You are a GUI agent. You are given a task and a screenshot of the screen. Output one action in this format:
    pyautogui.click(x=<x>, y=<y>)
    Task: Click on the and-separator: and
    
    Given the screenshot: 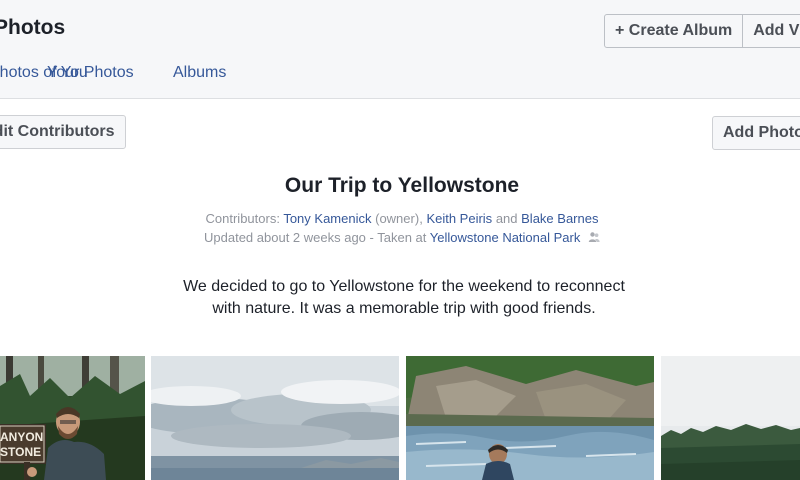 What is the action you would take?
    pyautogui.click(x=506, y=218)
    